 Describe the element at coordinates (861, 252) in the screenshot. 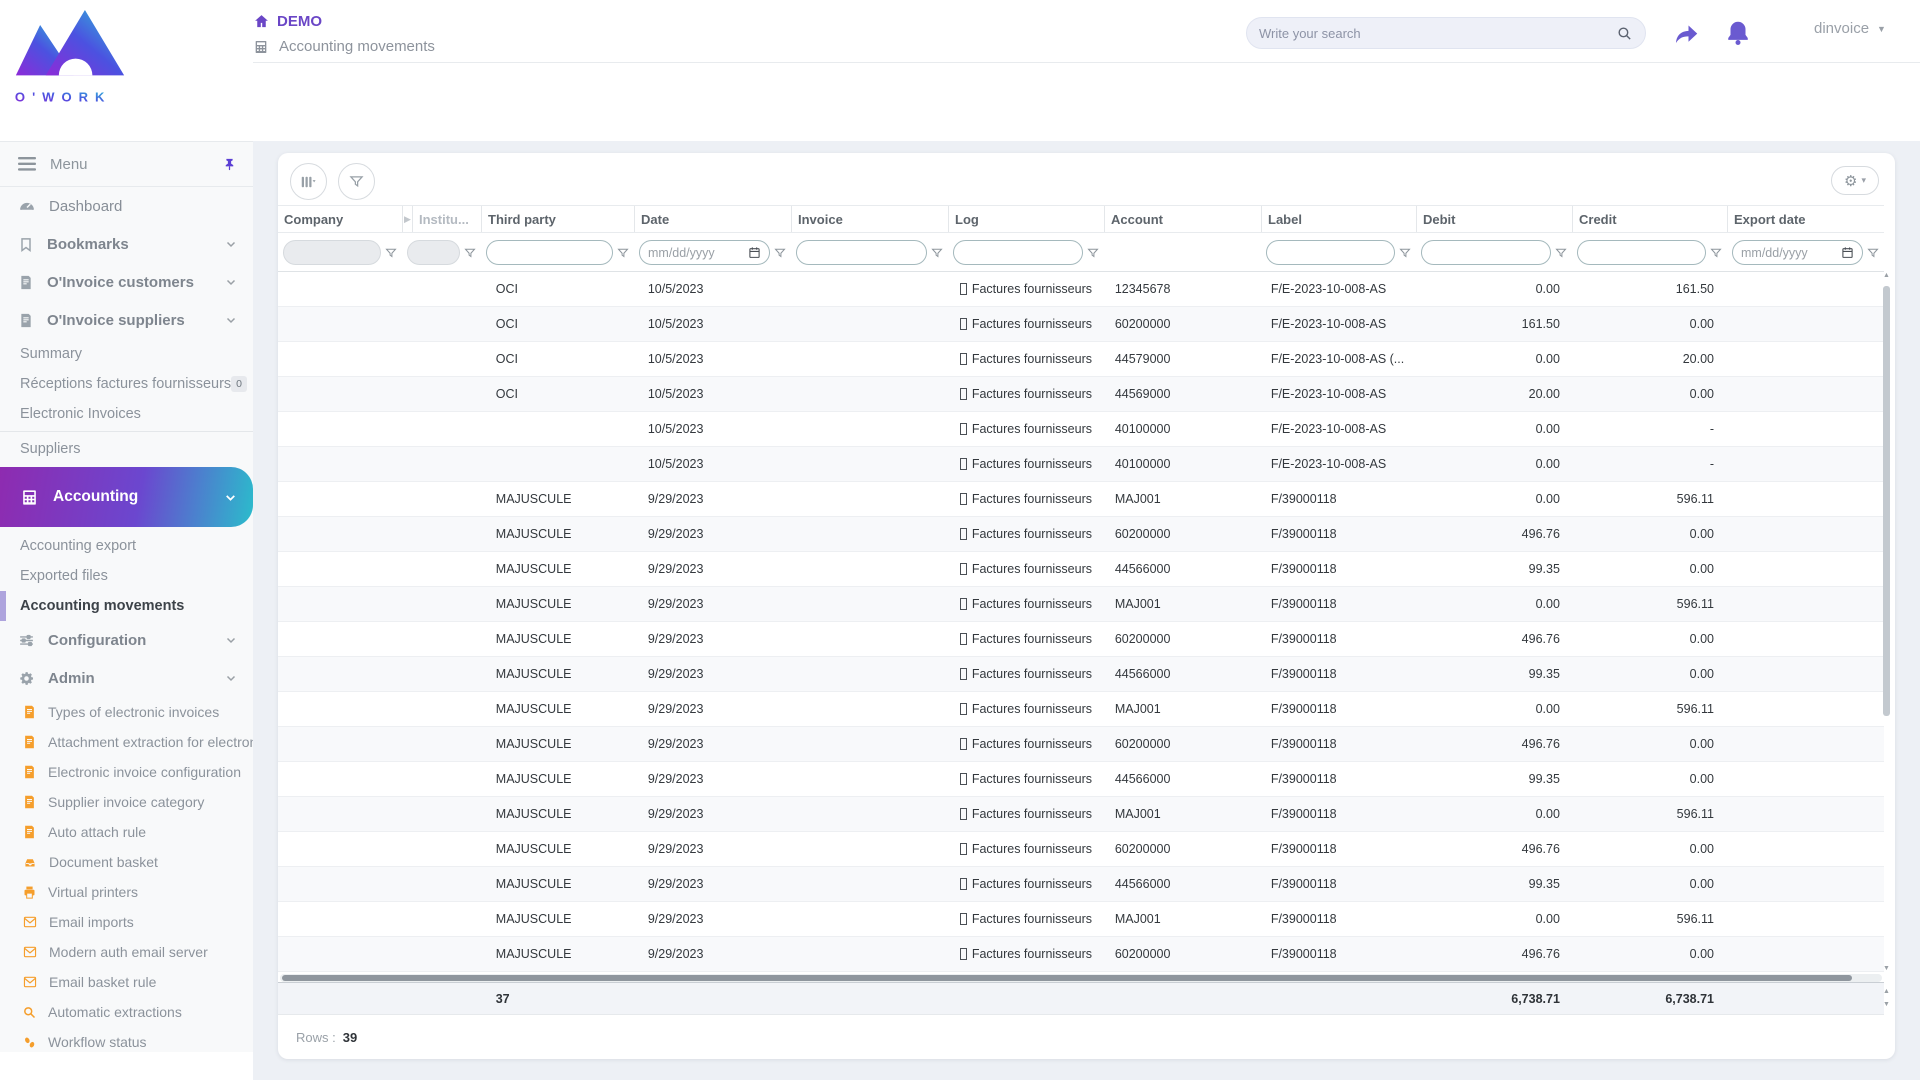

I see `invoice-filter-input` at that location.